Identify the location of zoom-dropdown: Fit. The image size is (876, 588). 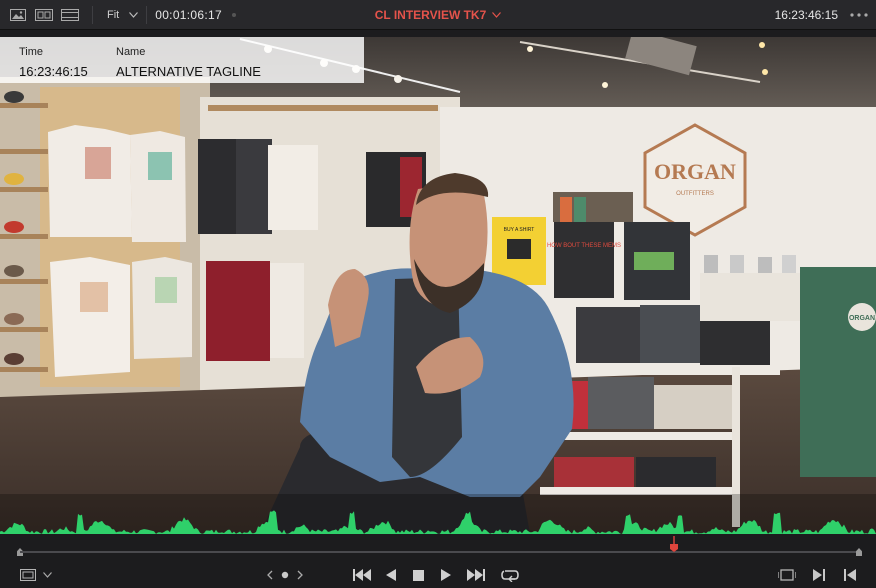
(123, 14).